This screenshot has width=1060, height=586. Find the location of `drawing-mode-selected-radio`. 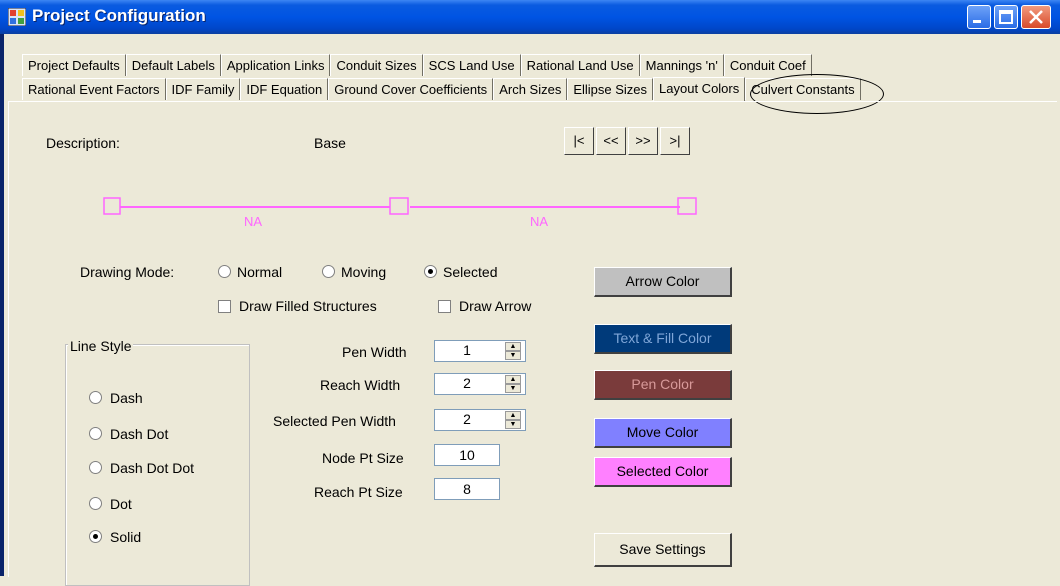

drawing-mode-selected-radio is located at coordinates (430, 271).